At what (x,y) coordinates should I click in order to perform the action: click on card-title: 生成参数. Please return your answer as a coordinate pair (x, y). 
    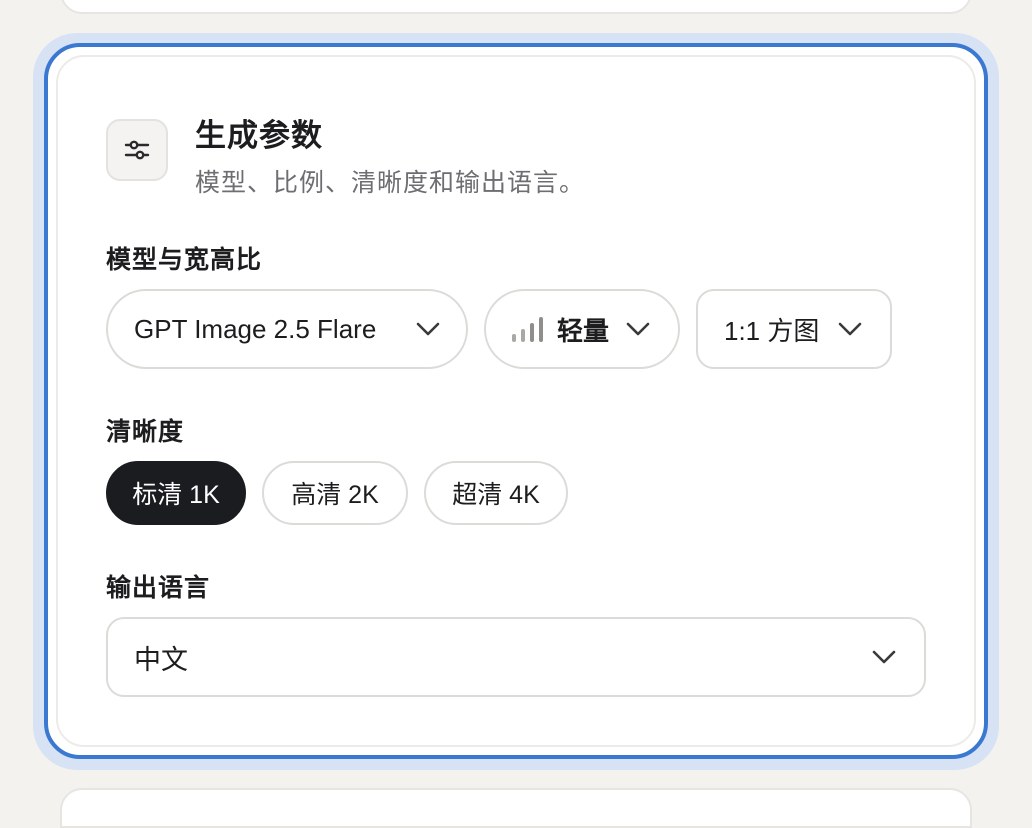
    Looking at the image, I should click on (259, 135).